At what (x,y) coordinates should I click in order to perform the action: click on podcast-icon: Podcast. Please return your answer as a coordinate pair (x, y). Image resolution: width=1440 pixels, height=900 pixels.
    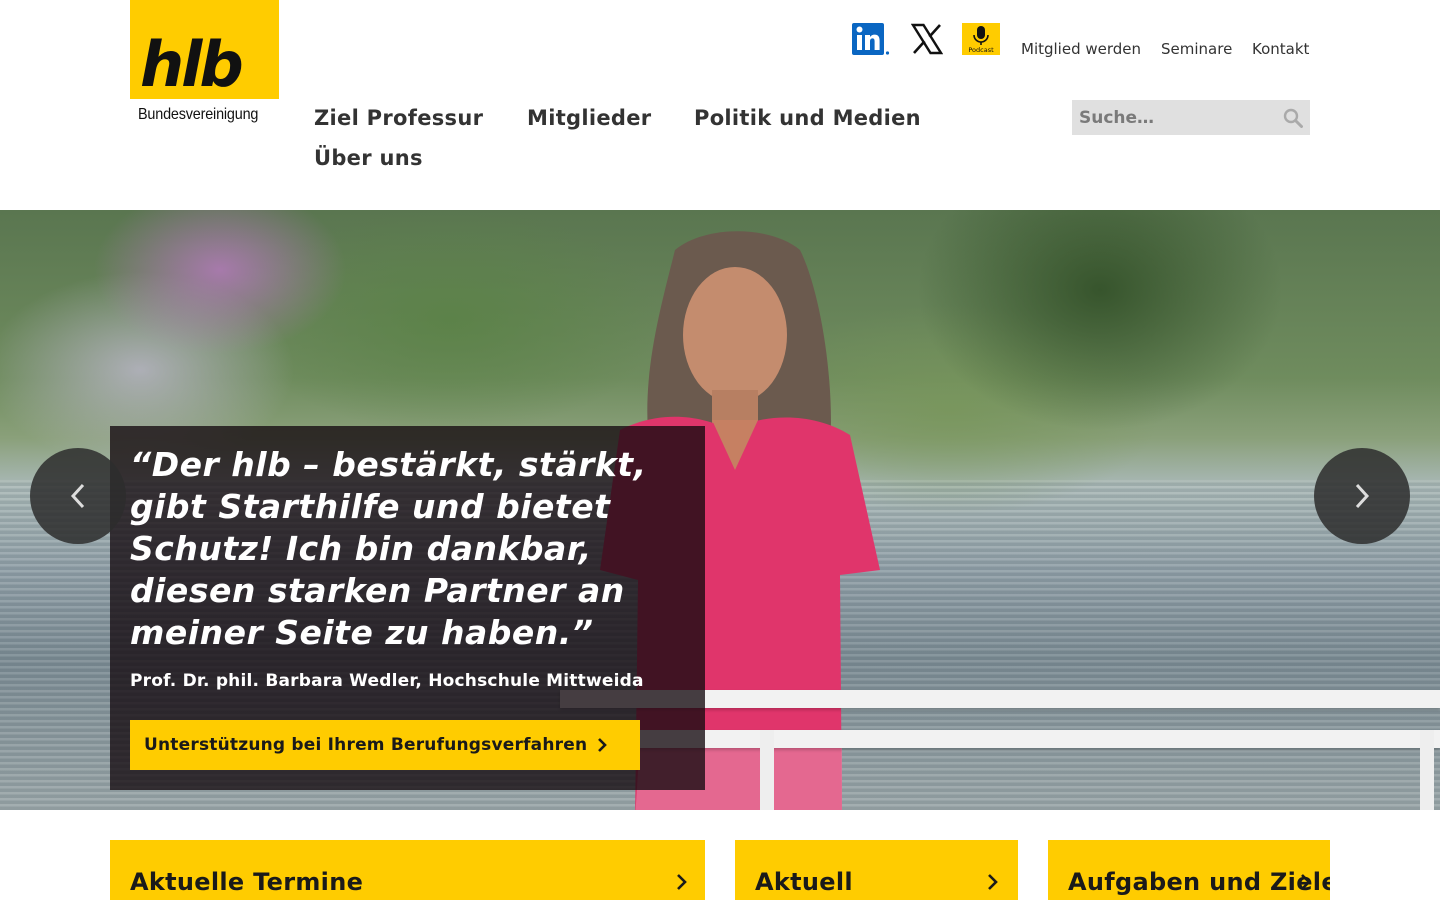
    Looking at the image, I should click on (981, 39).